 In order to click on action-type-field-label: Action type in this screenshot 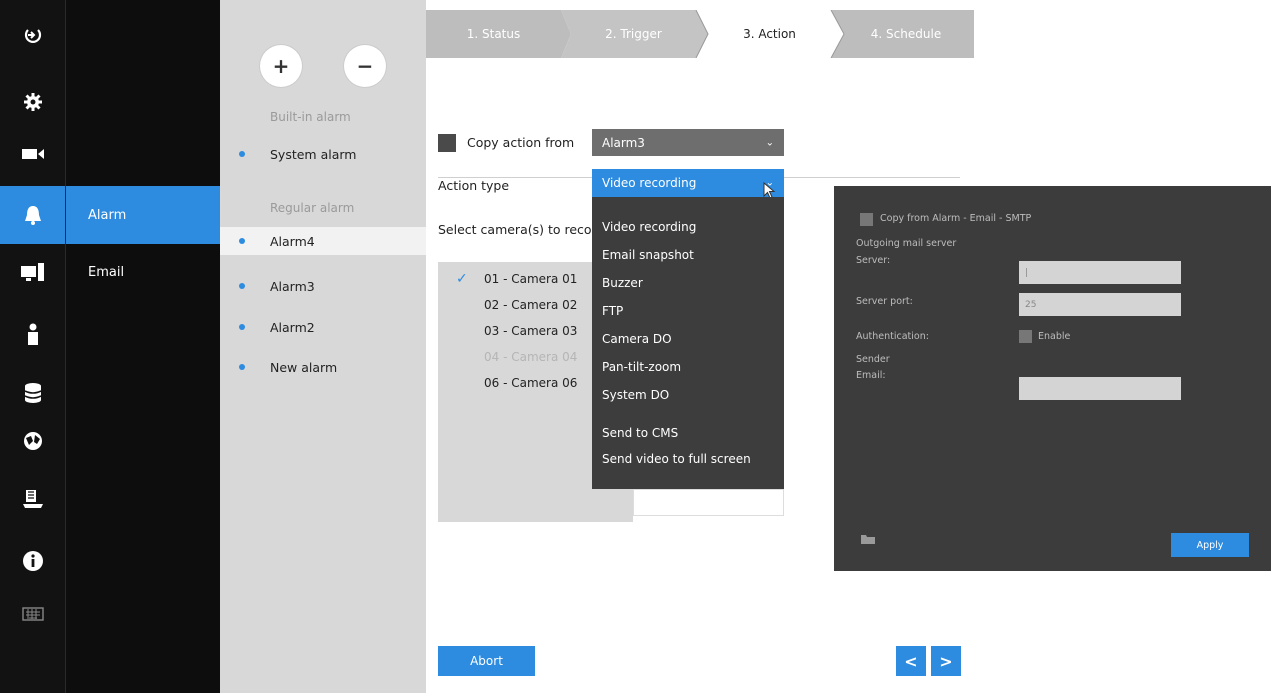, I will do `click(474, 185)`.